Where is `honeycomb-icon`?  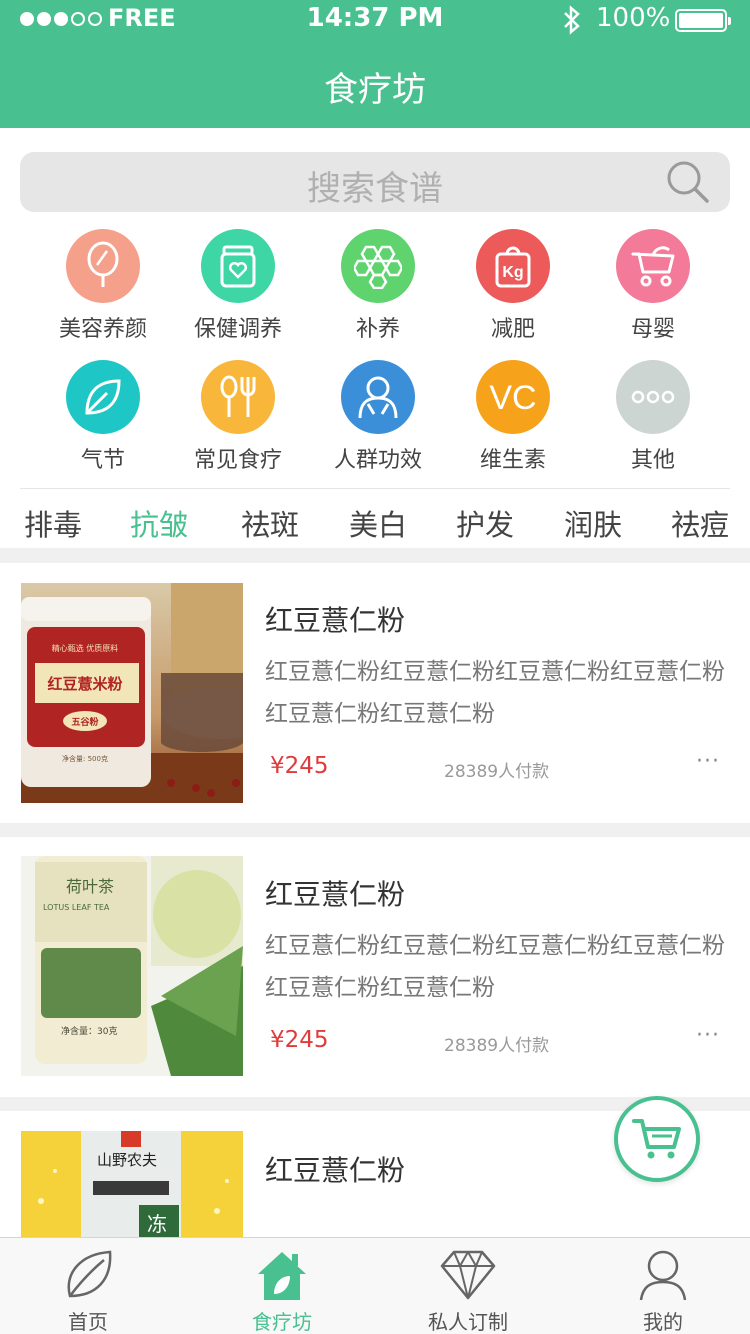
honeycomb-icon is located at coordinates (378, 266).